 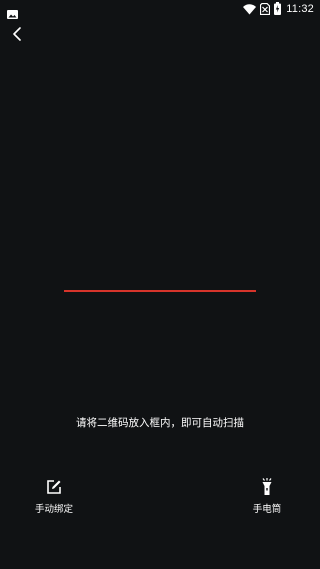 I want to click on status-time: 11:32, so click(x=300, y=9).